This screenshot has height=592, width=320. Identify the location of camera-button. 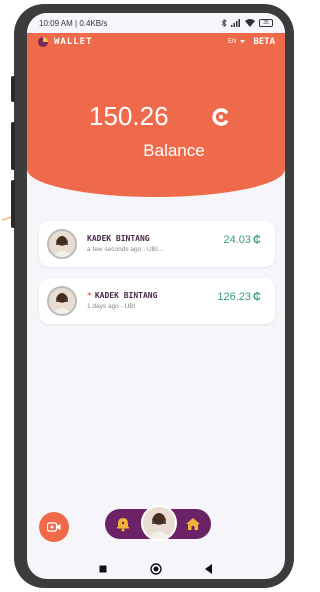
(54, 527).